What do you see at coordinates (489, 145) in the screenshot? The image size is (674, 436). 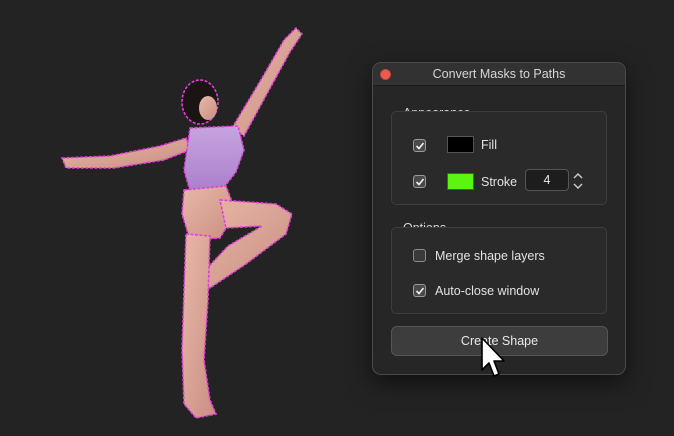 I see `fill-label: Fill` at bounding box center [489, 145].